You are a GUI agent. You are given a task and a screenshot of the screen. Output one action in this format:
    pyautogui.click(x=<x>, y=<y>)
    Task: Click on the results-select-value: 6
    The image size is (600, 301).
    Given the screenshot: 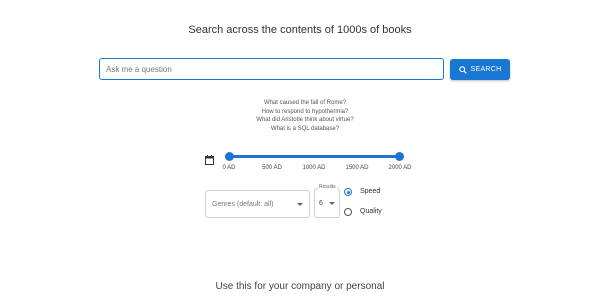 What is the action you would take?
    pyautogui.click(x=321, y=203)
    